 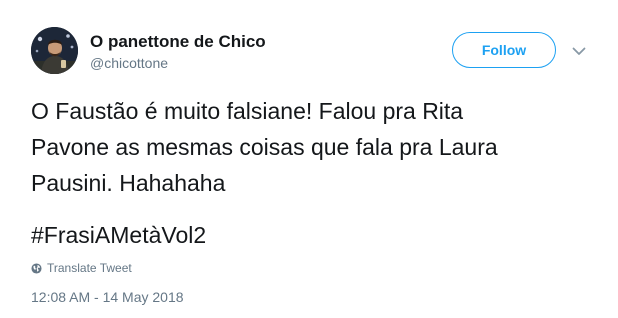 What do you see at coordinates (128, 183) in the screenshot?
I see `tweet-text-line: Pausini. Hahahaha` at bounding box center [128, 183].